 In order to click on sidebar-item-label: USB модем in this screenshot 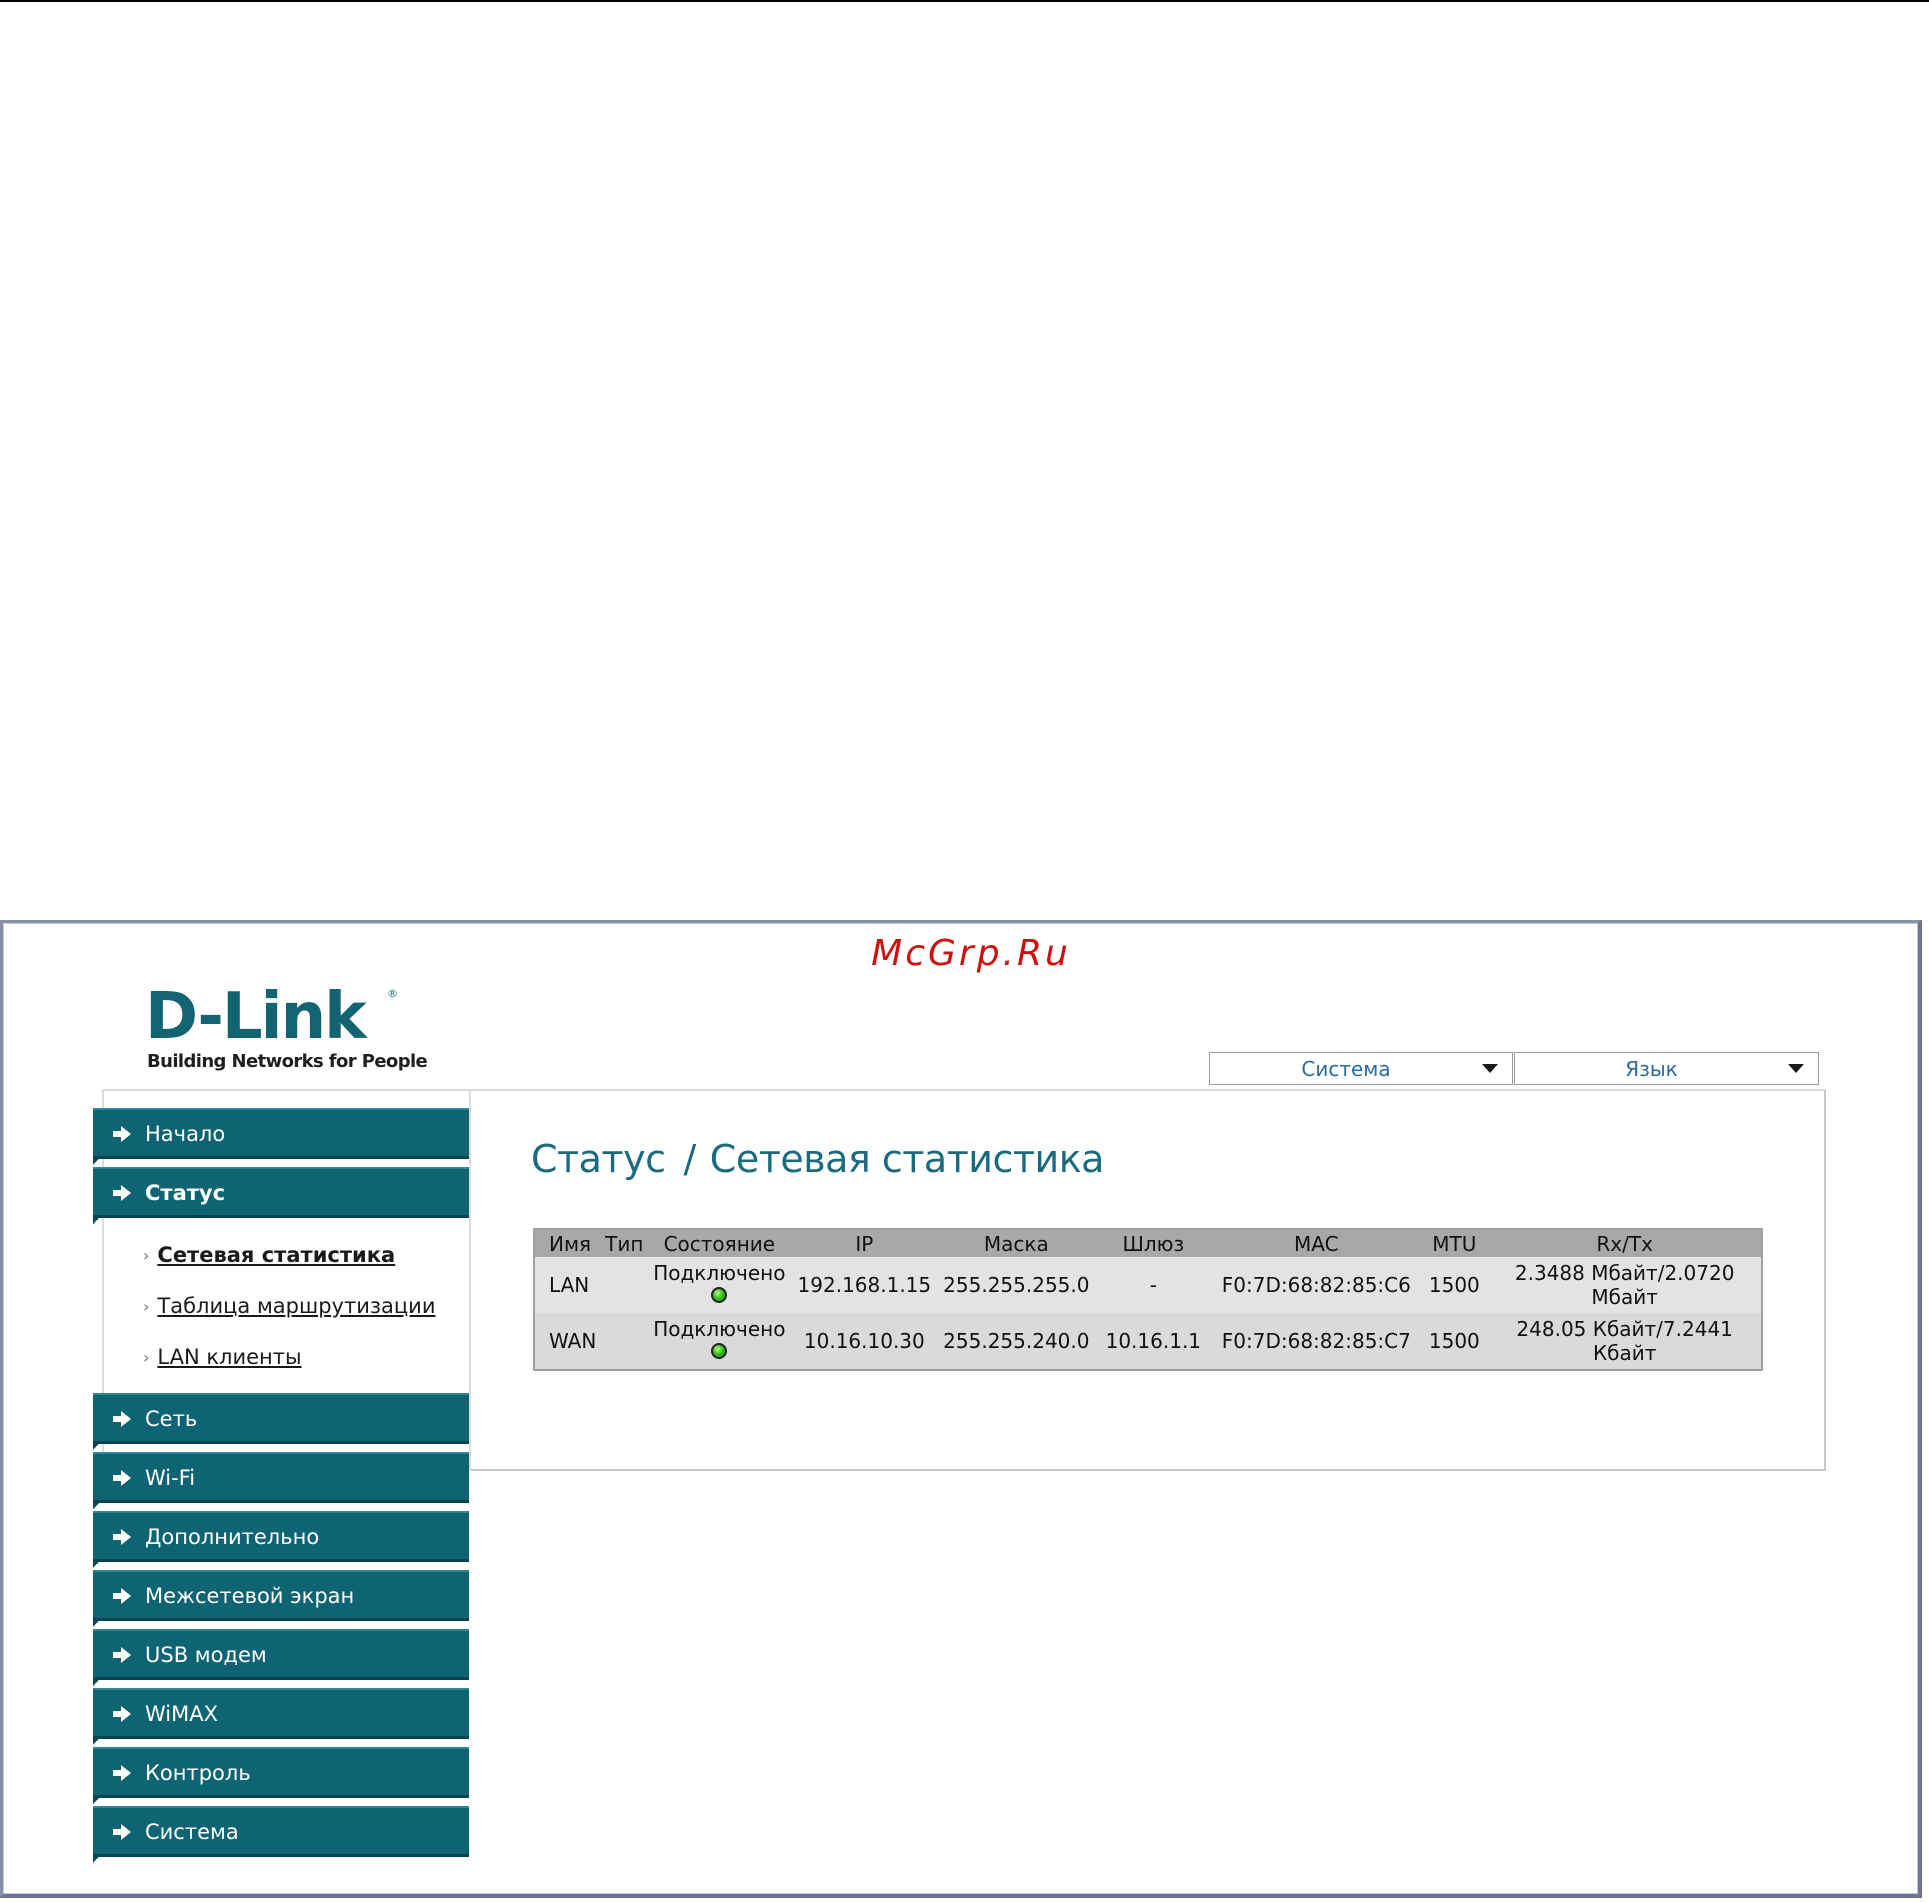, I will do `click(206, 1654)`.